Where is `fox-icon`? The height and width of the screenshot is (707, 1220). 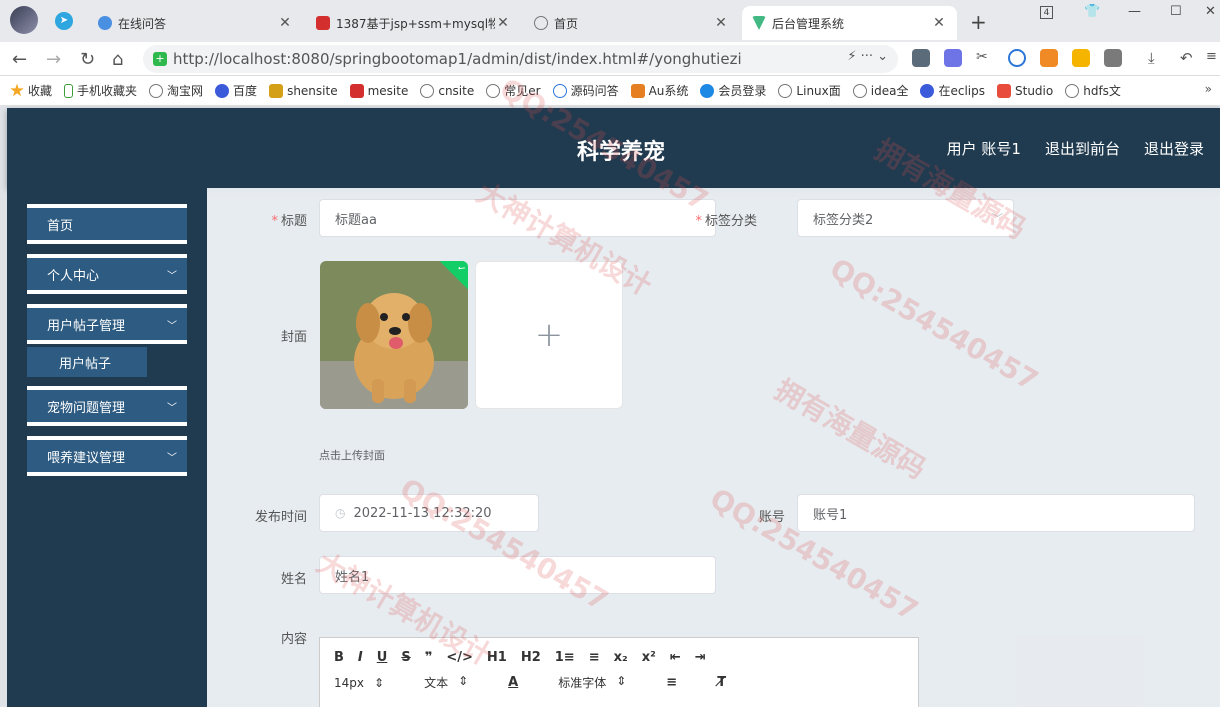
fox-icon is located at coordinates (1049, 58).